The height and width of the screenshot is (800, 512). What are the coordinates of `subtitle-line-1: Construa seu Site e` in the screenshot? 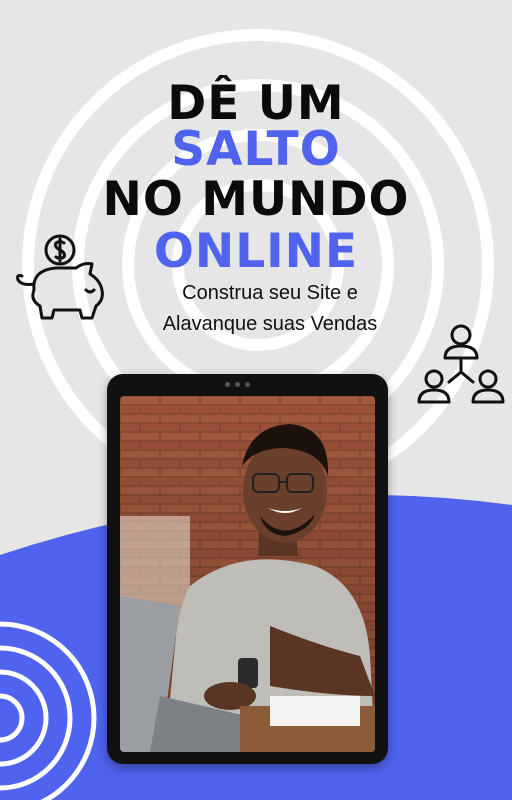 It's located at (270, 293).